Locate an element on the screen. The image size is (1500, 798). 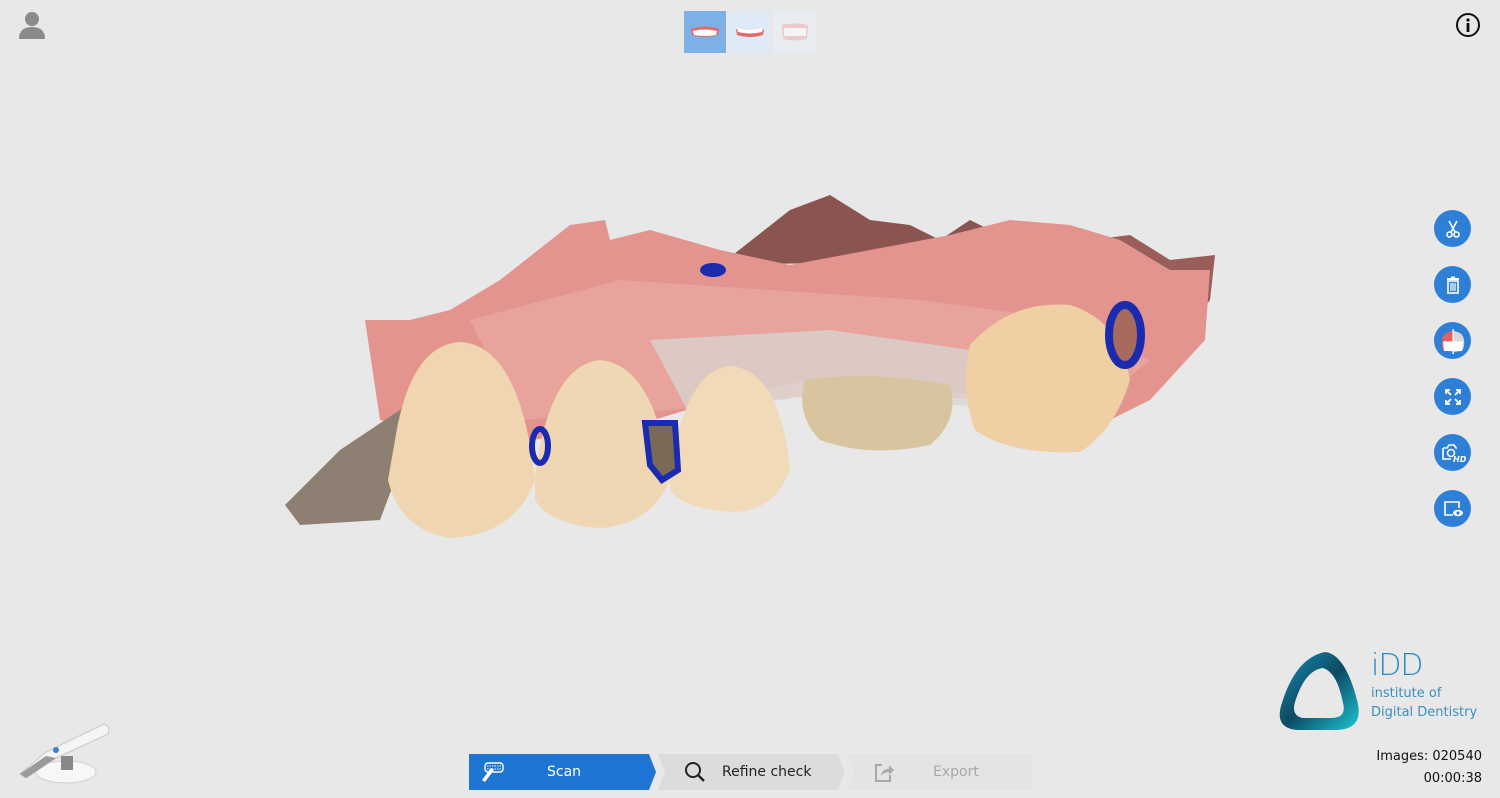
texture-toggle-button is located at coordinates (1452, 340).